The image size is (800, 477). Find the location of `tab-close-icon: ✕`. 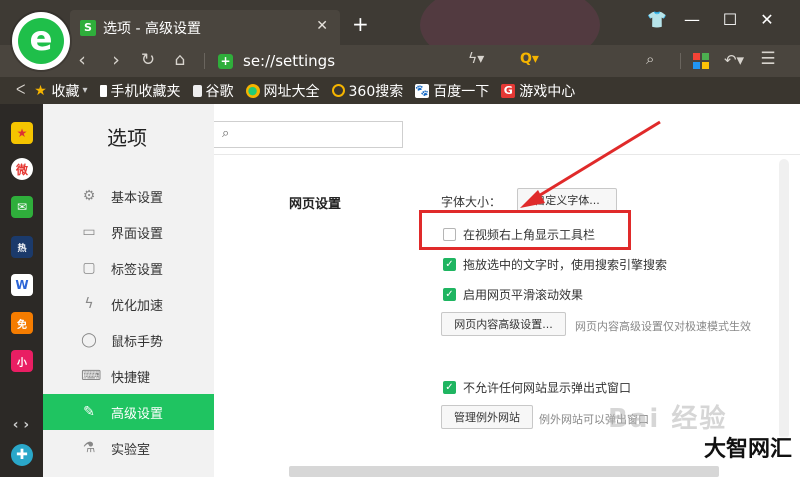

tab-close-icon: ✕ is located at coordinates (322, 26).